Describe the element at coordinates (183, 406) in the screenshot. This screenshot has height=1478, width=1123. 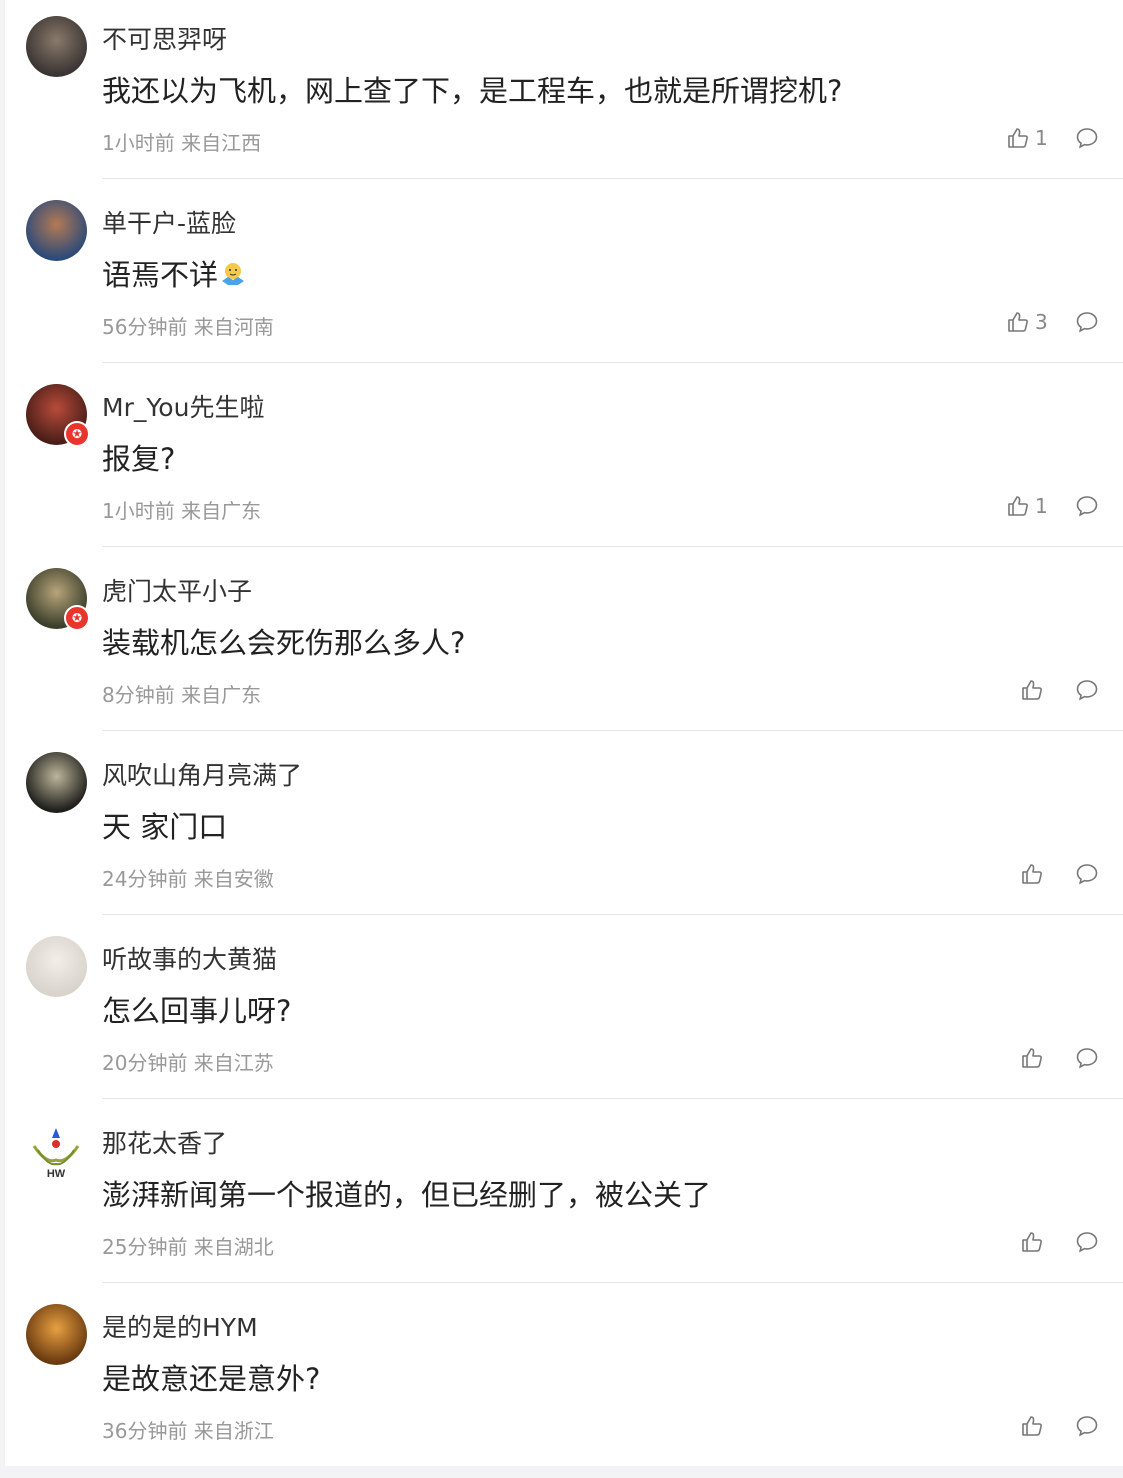
I see `comment-username: Mr_You先生啦` at that location.